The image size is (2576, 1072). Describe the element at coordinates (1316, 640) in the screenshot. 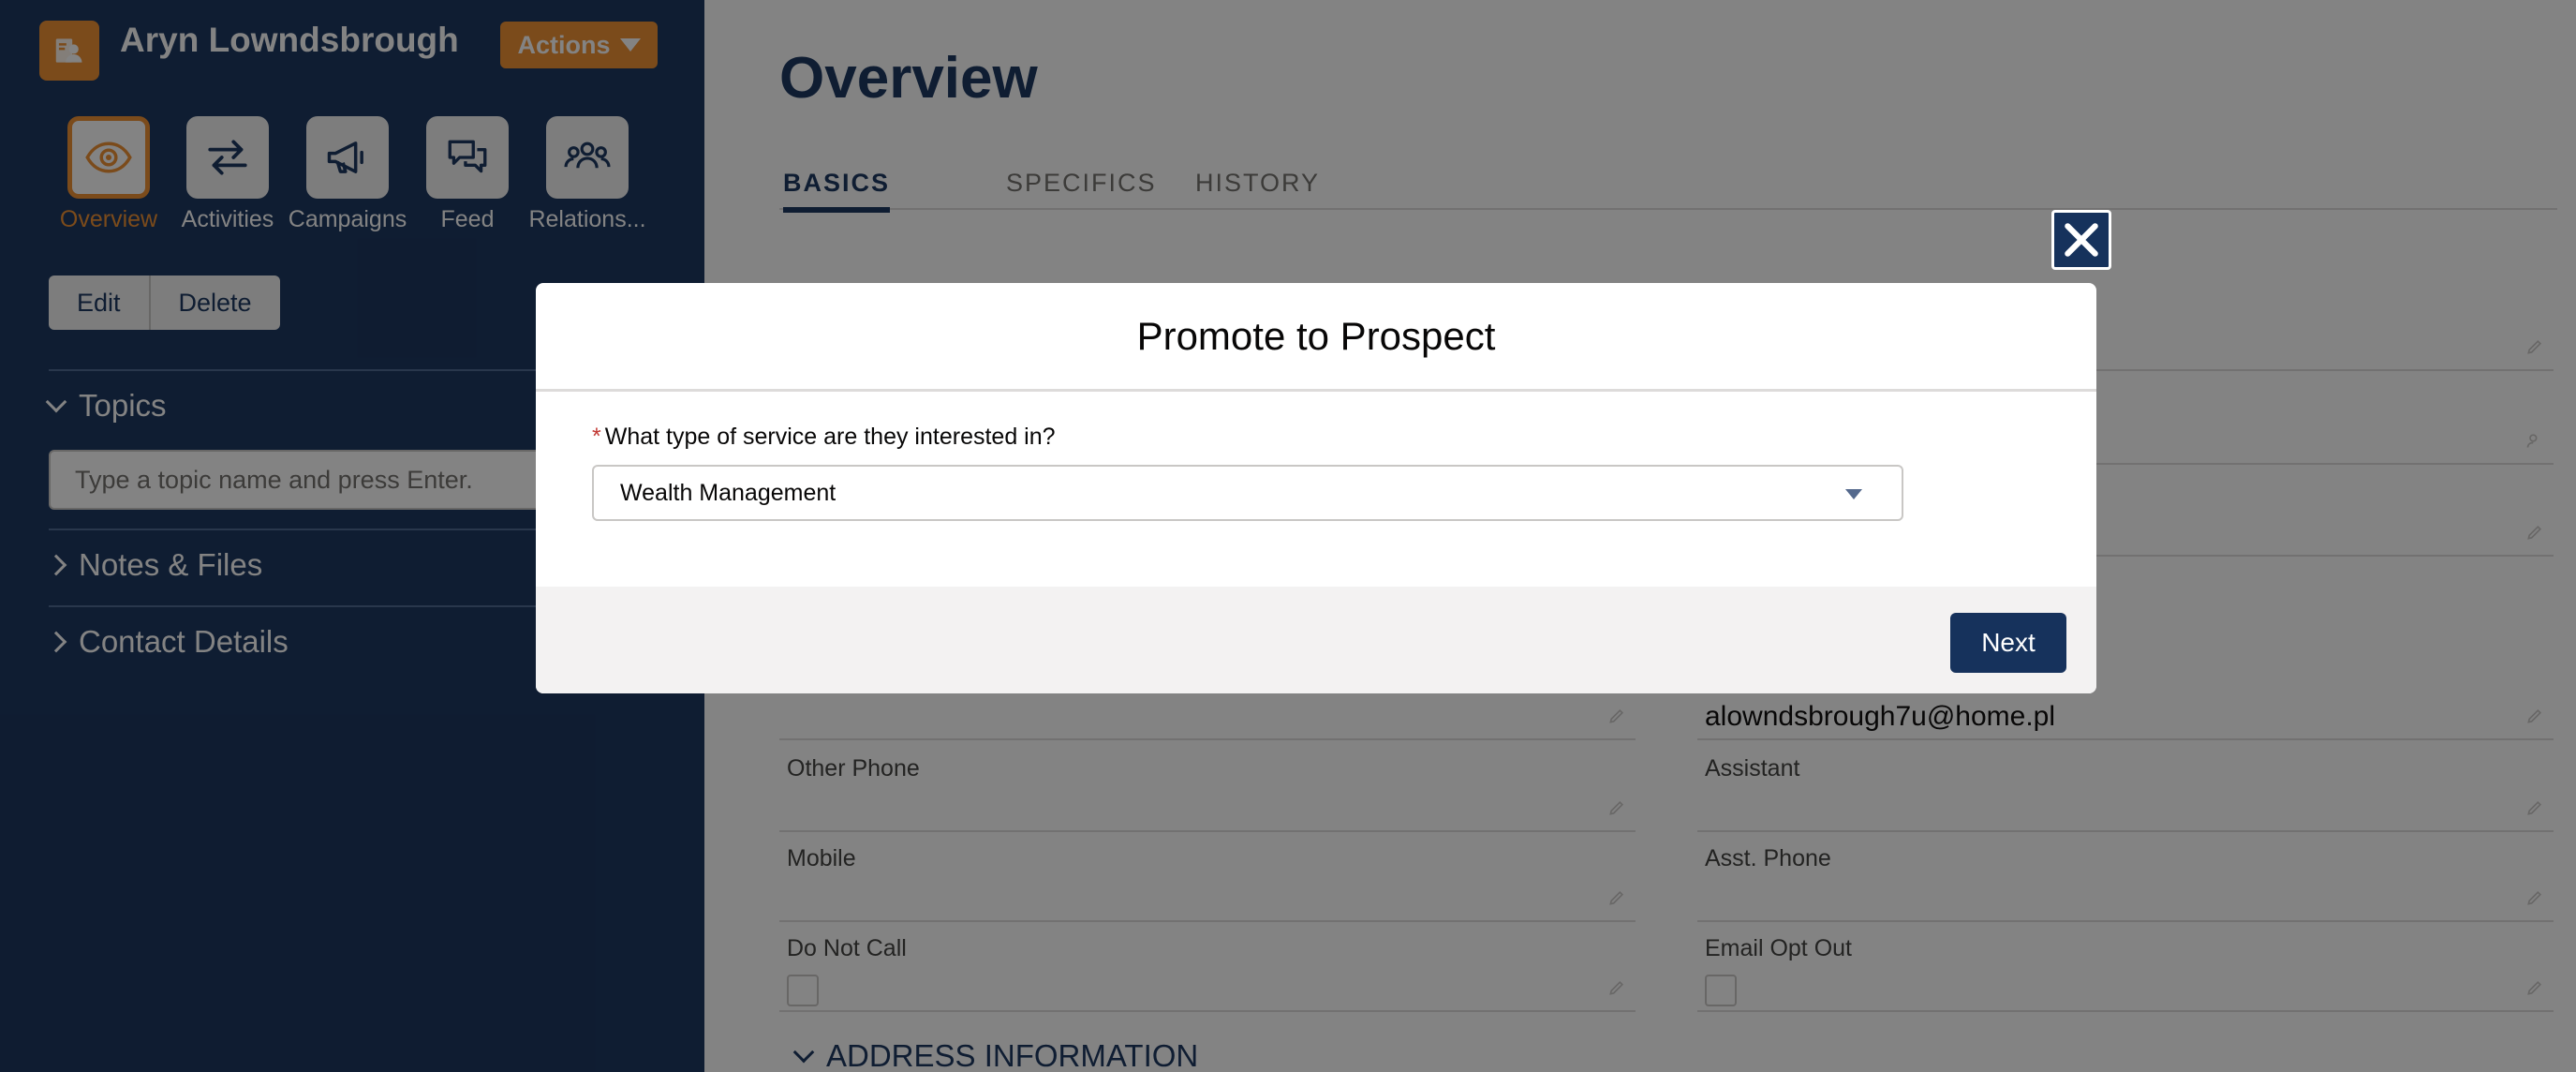

I see `modal-footer: Next` at that location.